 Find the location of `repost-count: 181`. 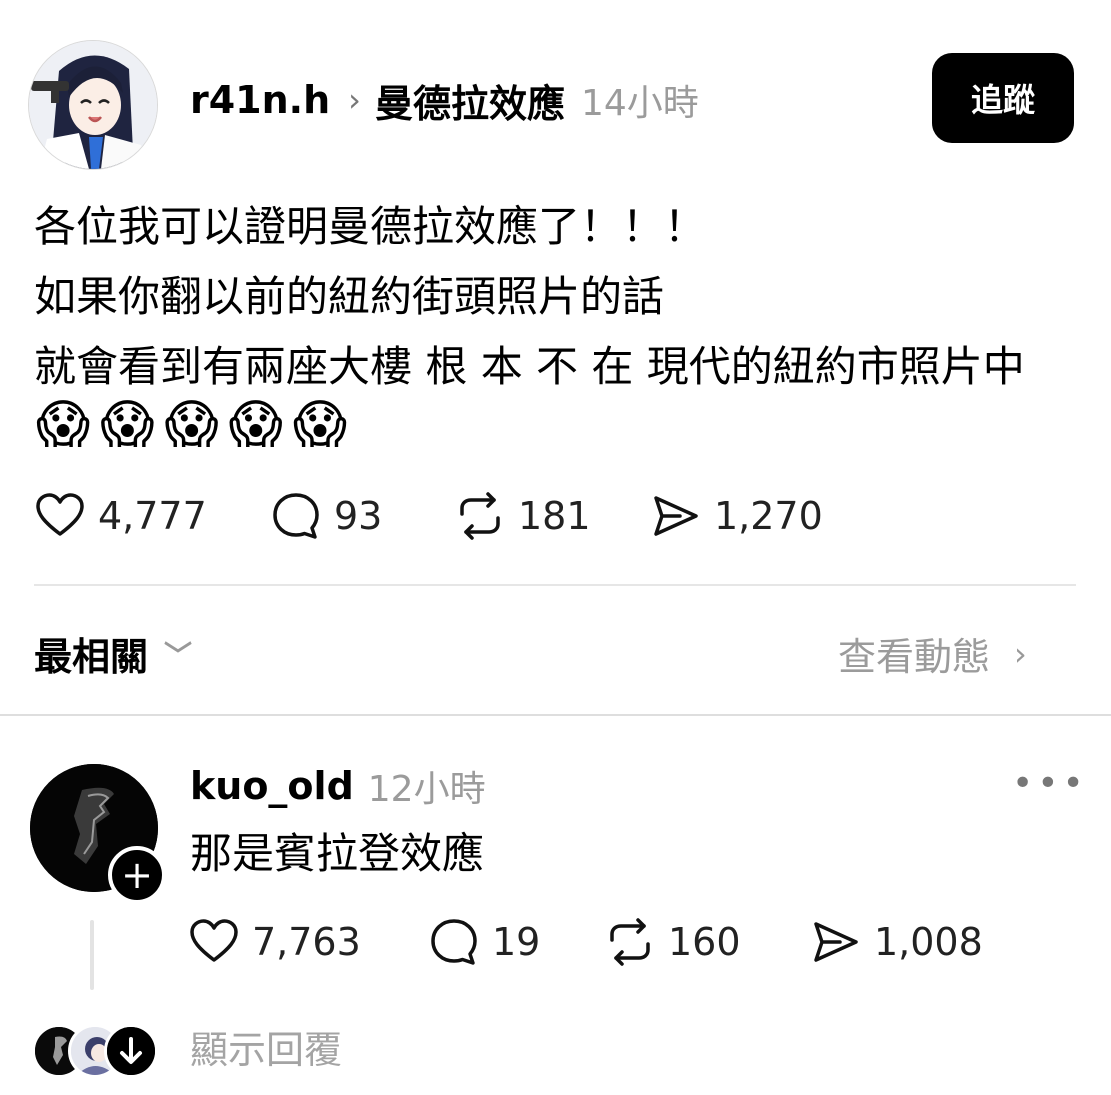

repost-count: 181 is located at coordinates (554, 516).